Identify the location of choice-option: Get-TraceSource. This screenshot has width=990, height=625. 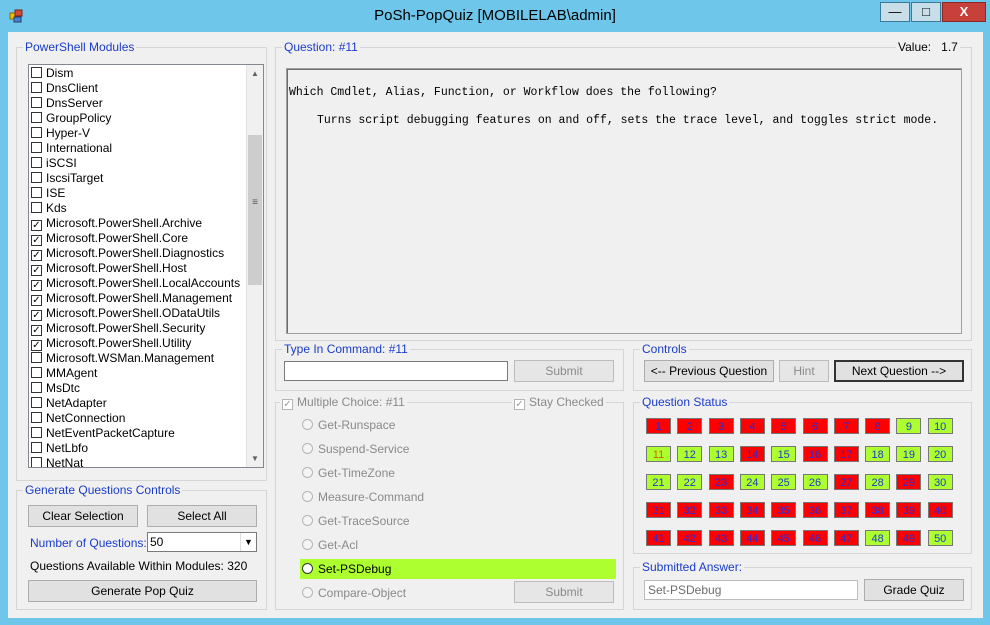
(460, 521).